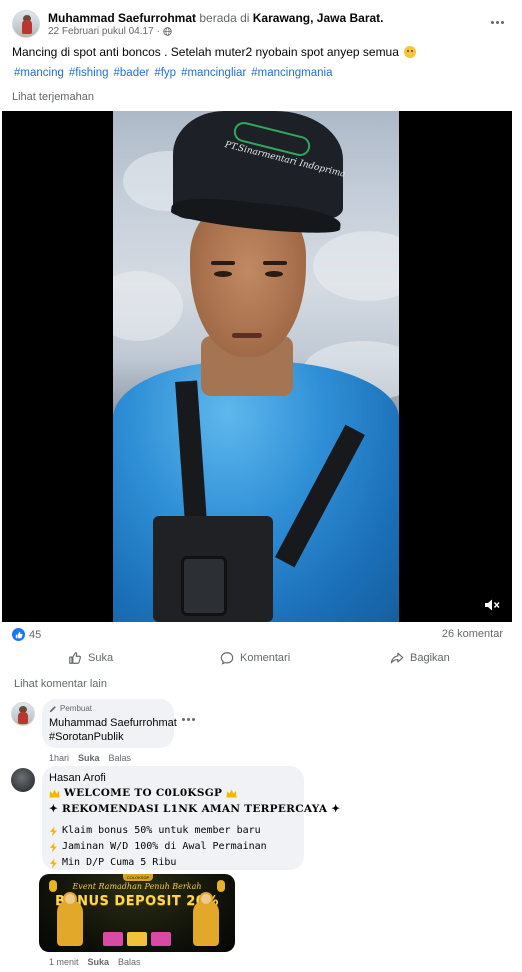 The height and width of the screenshot is (972, 522). I want to click on comment-line-text: Klaim bonus 50% untuk member baru, so click(161, 830).